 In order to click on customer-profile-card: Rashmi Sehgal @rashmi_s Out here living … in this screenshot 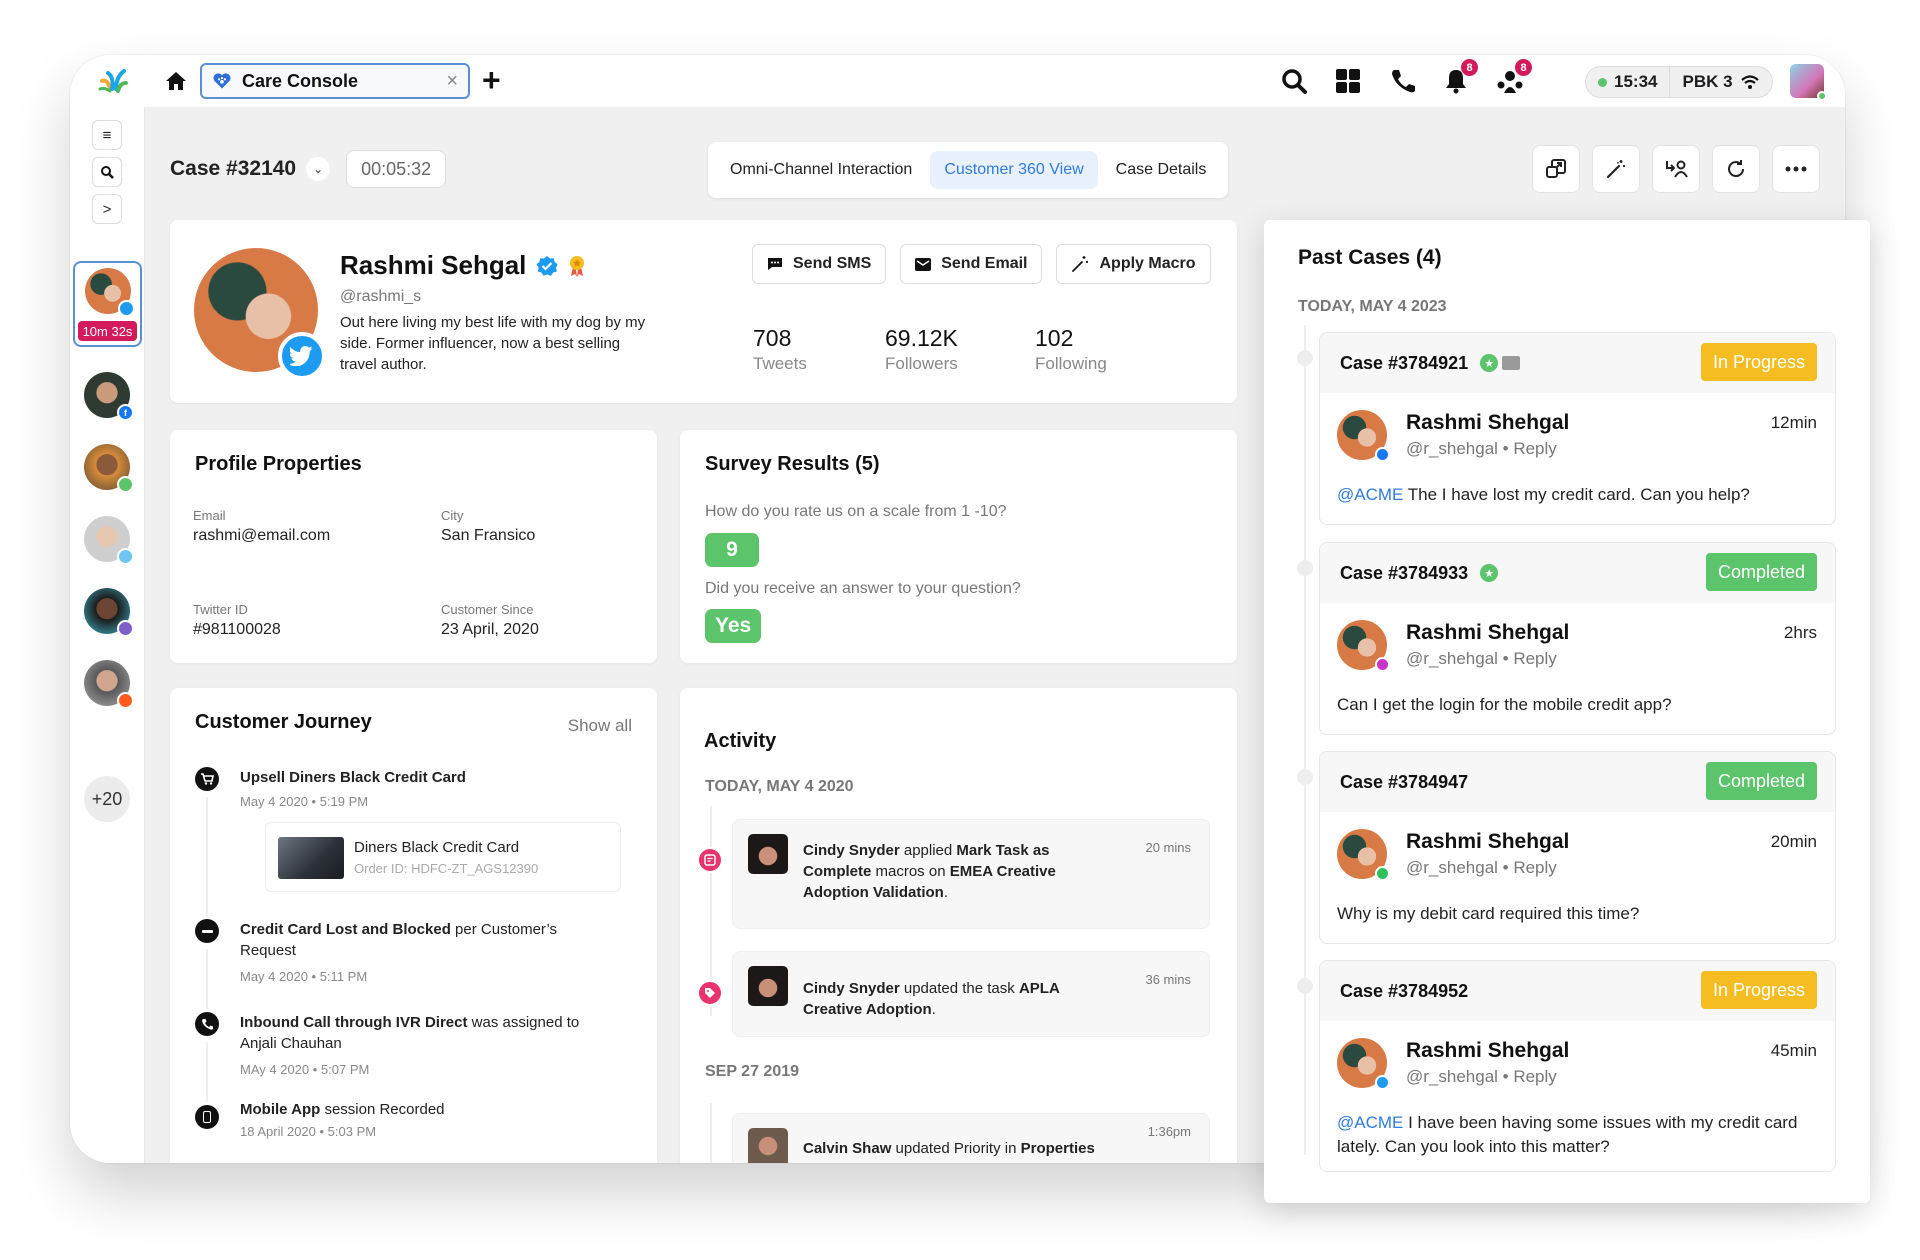, I will do `click(703, 311)`.